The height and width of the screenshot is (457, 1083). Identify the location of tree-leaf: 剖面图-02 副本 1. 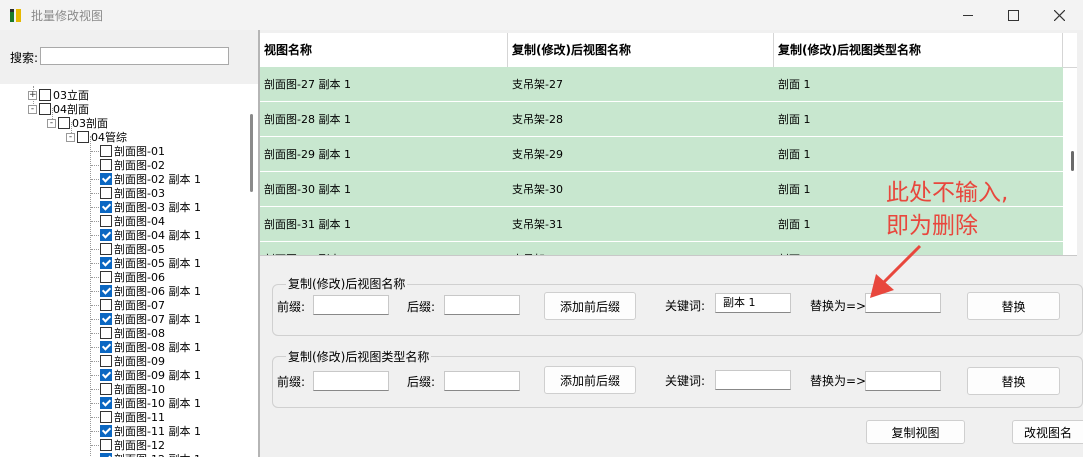
(150, 179).